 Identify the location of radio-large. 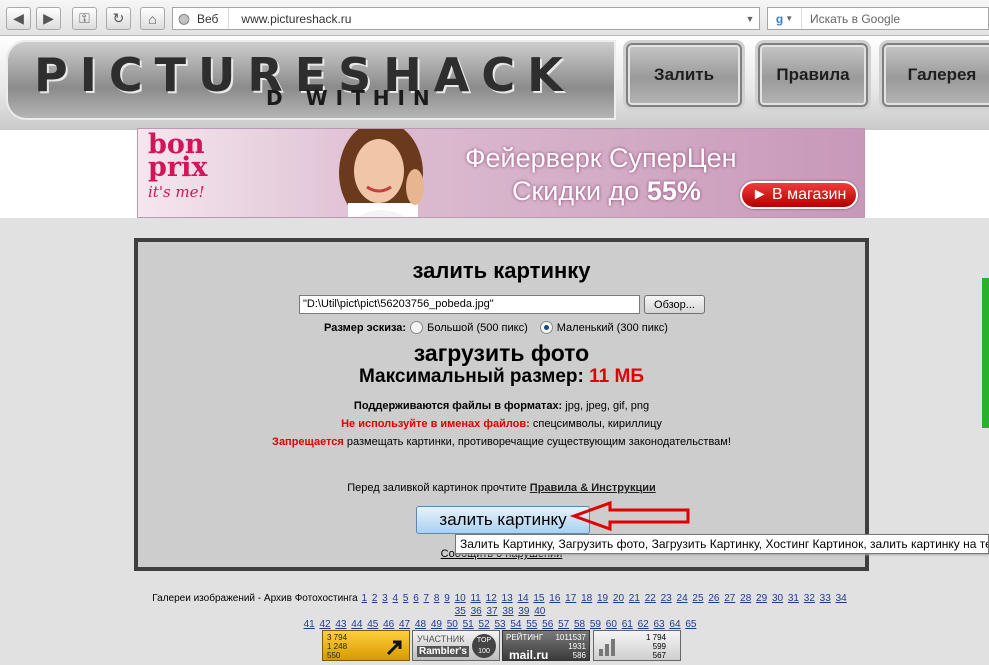
(417, 327).